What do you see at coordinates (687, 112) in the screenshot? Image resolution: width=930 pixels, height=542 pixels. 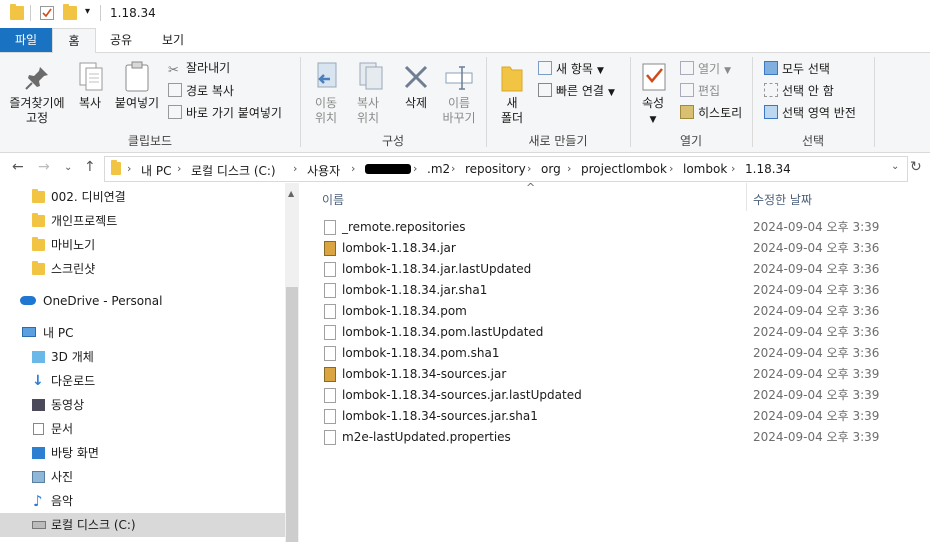 I see `history-icon` at bounding box center [687, 112].